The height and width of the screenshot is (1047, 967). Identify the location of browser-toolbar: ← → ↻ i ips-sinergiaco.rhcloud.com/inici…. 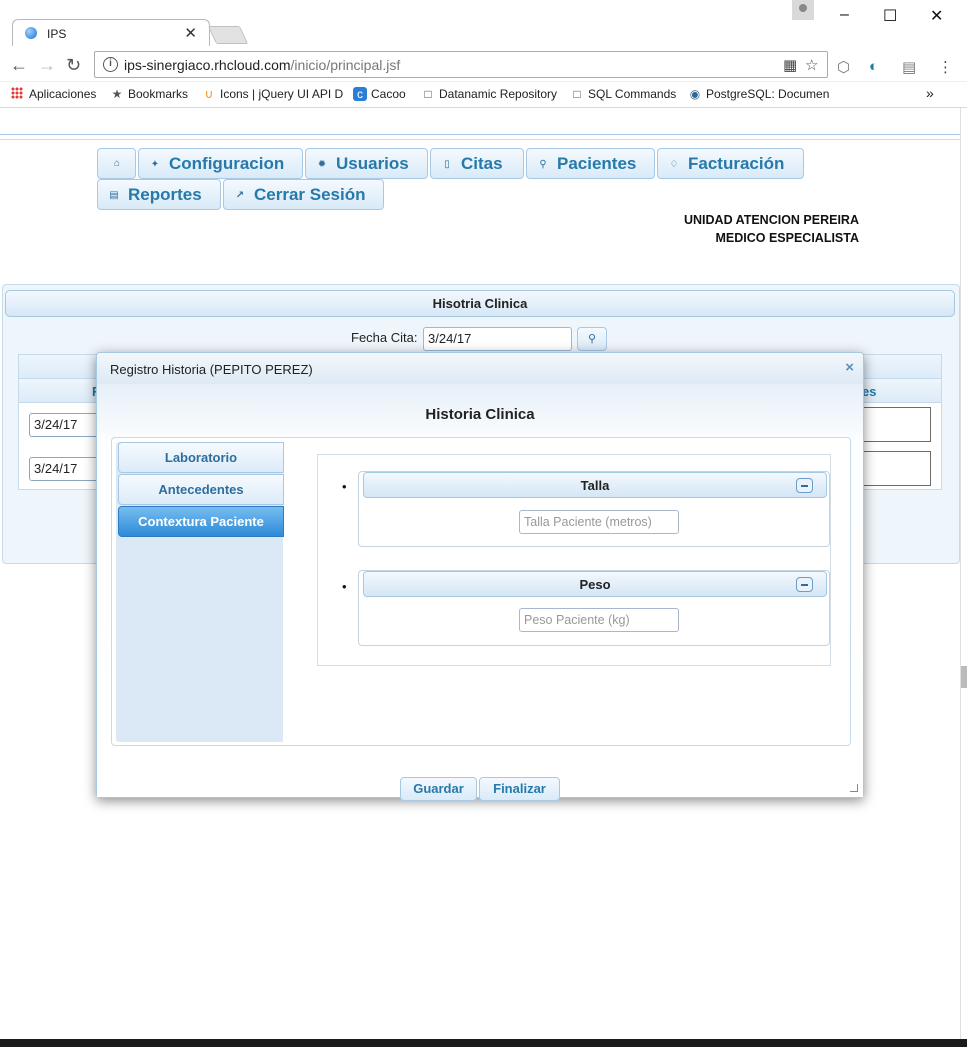
(483, 64).